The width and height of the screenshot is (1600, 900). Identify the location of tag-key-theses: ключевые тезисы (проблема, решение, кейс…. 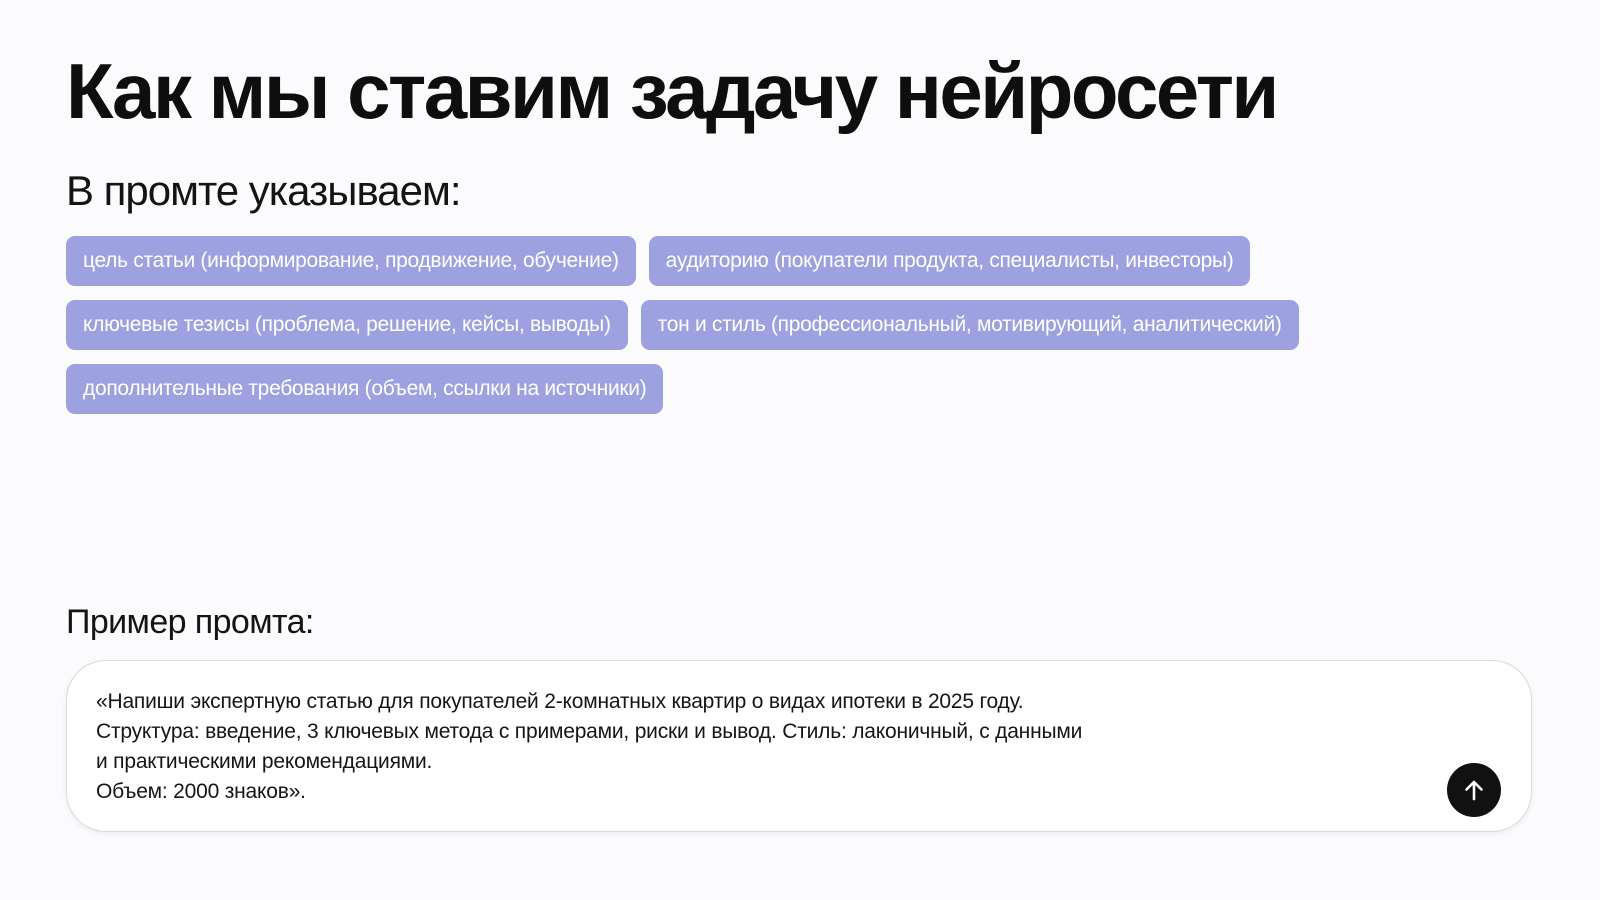
(347, 325).